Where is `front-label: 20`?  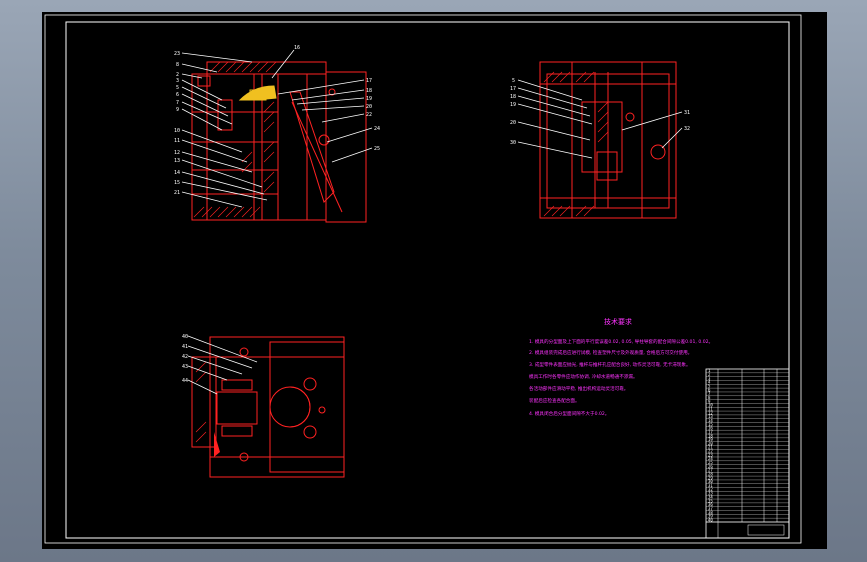
front-label: 20 is located at coordinates (369, 107).